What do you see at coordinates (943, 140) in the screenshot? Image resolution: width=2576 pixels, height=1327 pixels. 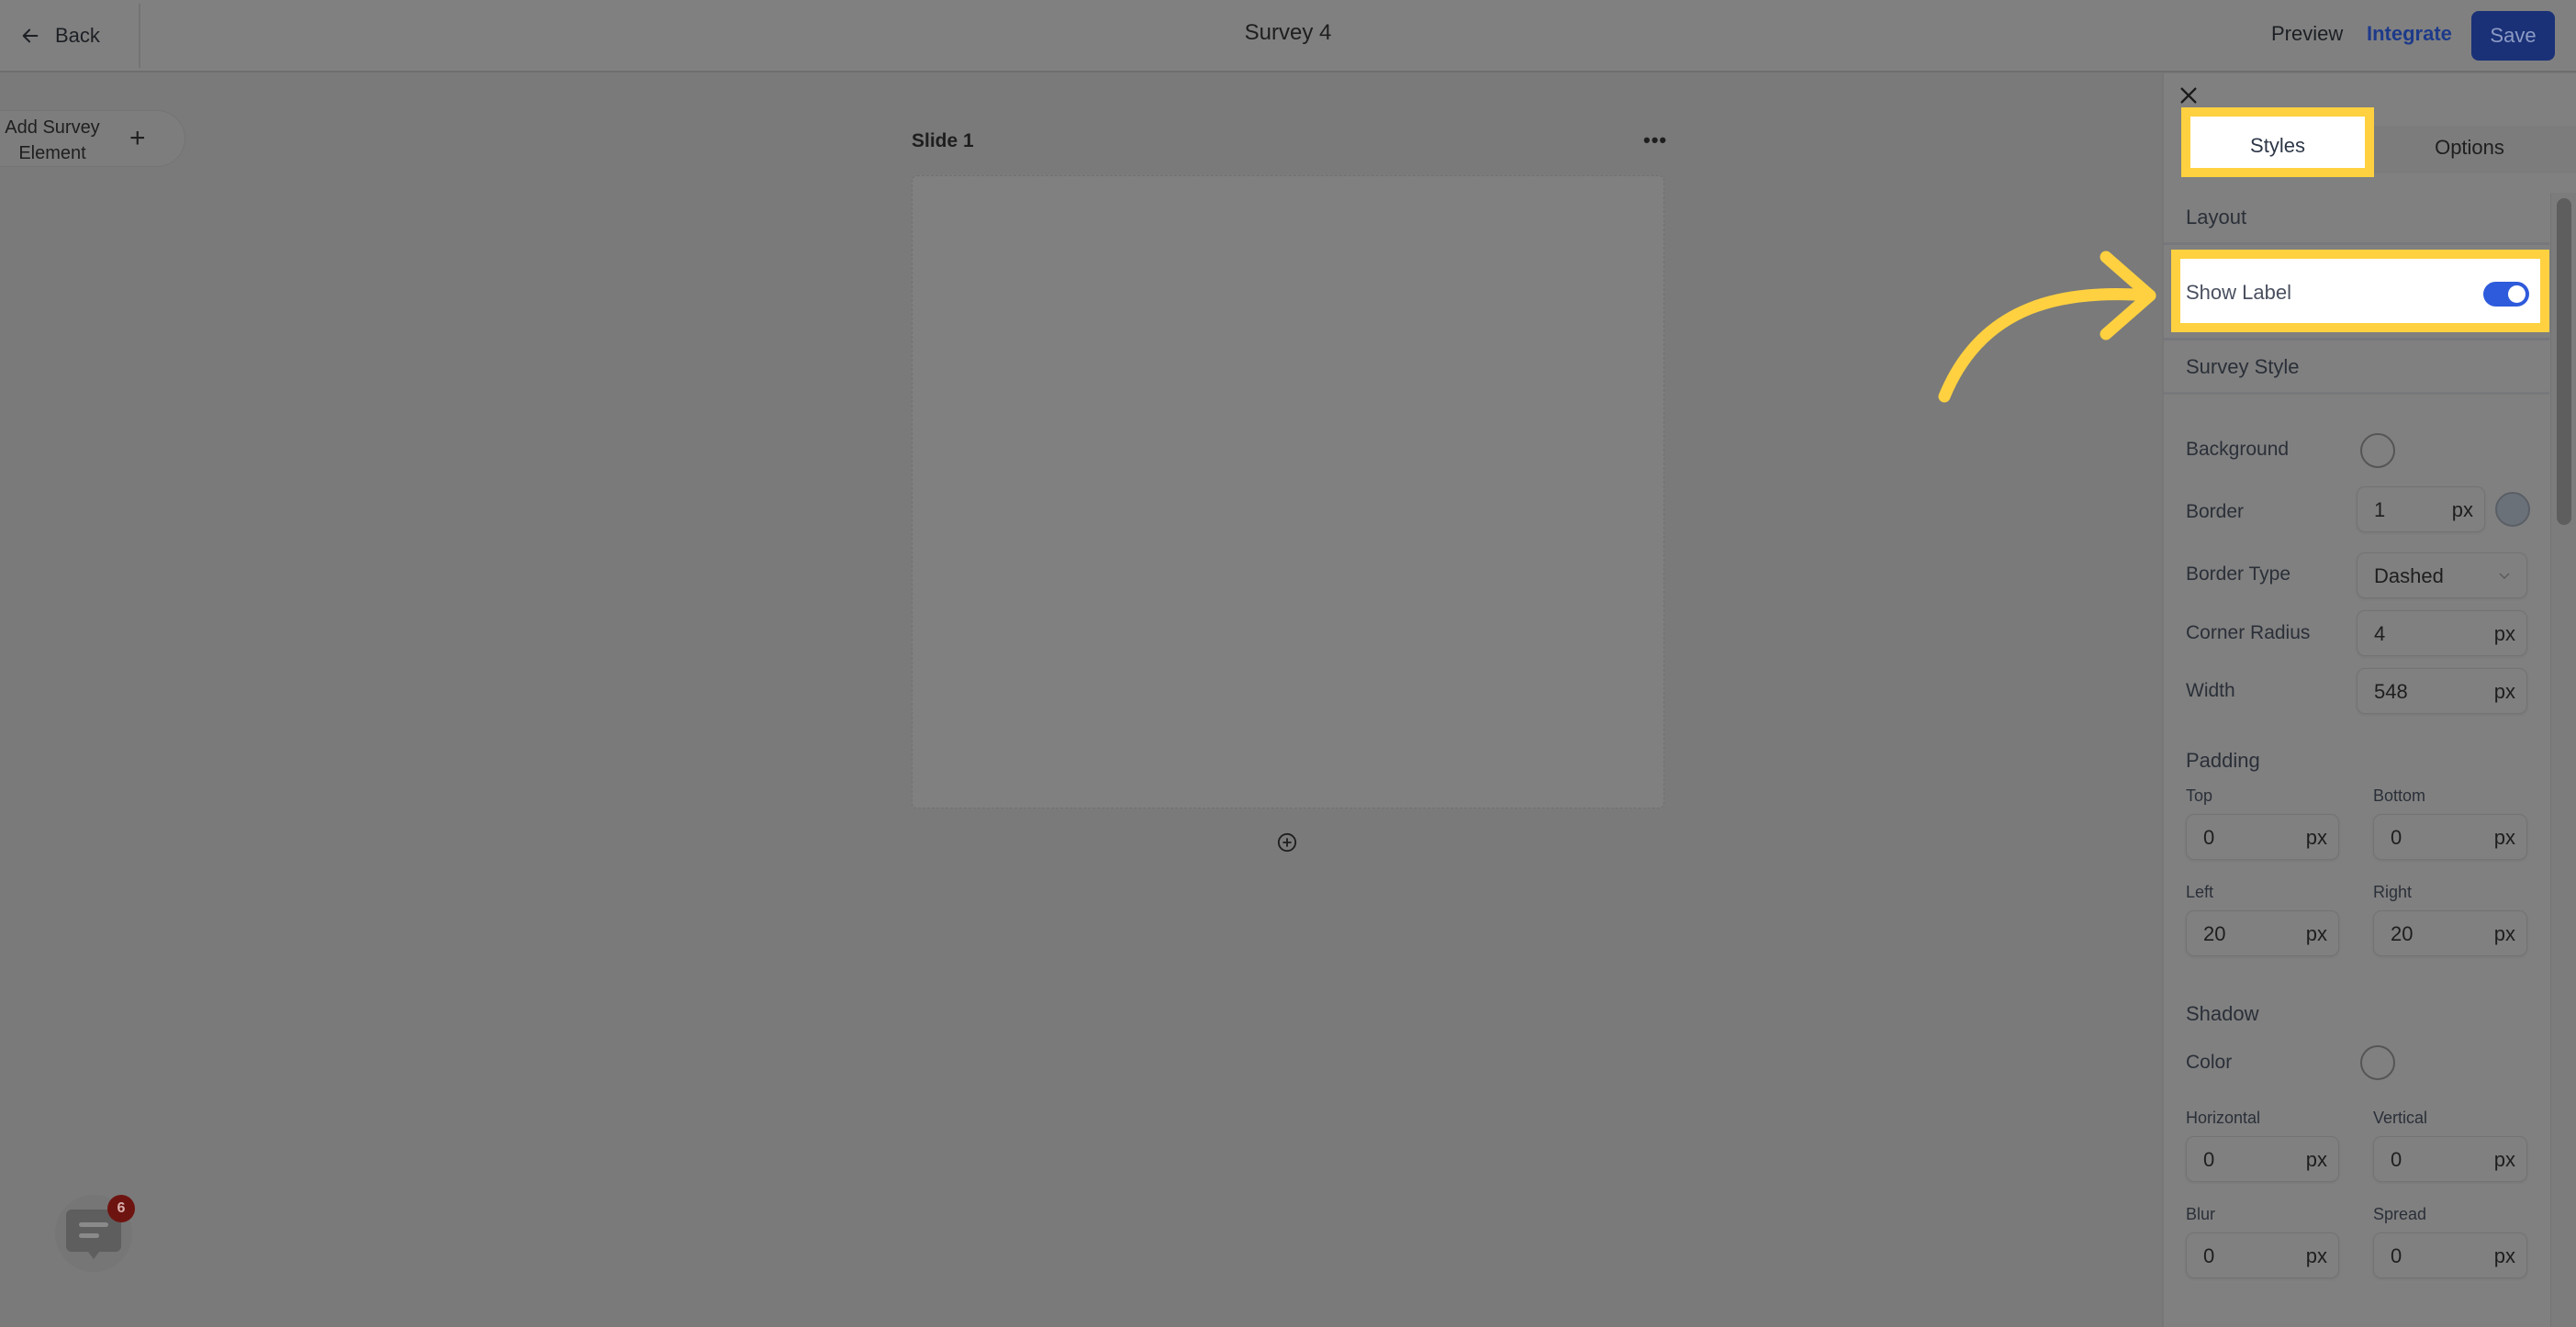 I see `slide-title: Slide 1` at bounding box center [943, 140].